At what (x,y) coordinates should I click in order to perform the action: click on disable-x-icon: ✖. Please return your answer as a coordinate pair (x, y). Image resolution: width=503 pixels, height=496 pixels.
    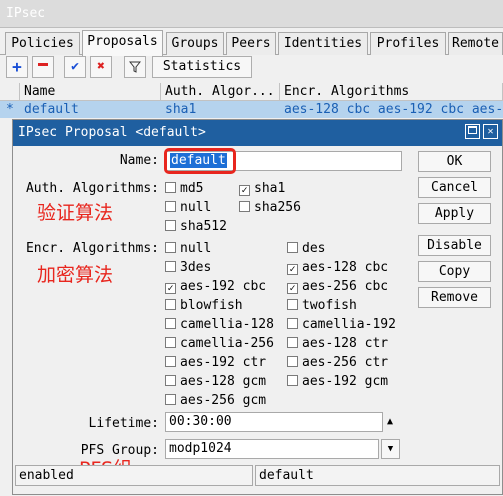
    Looking at the image, I should click on (101, 67).